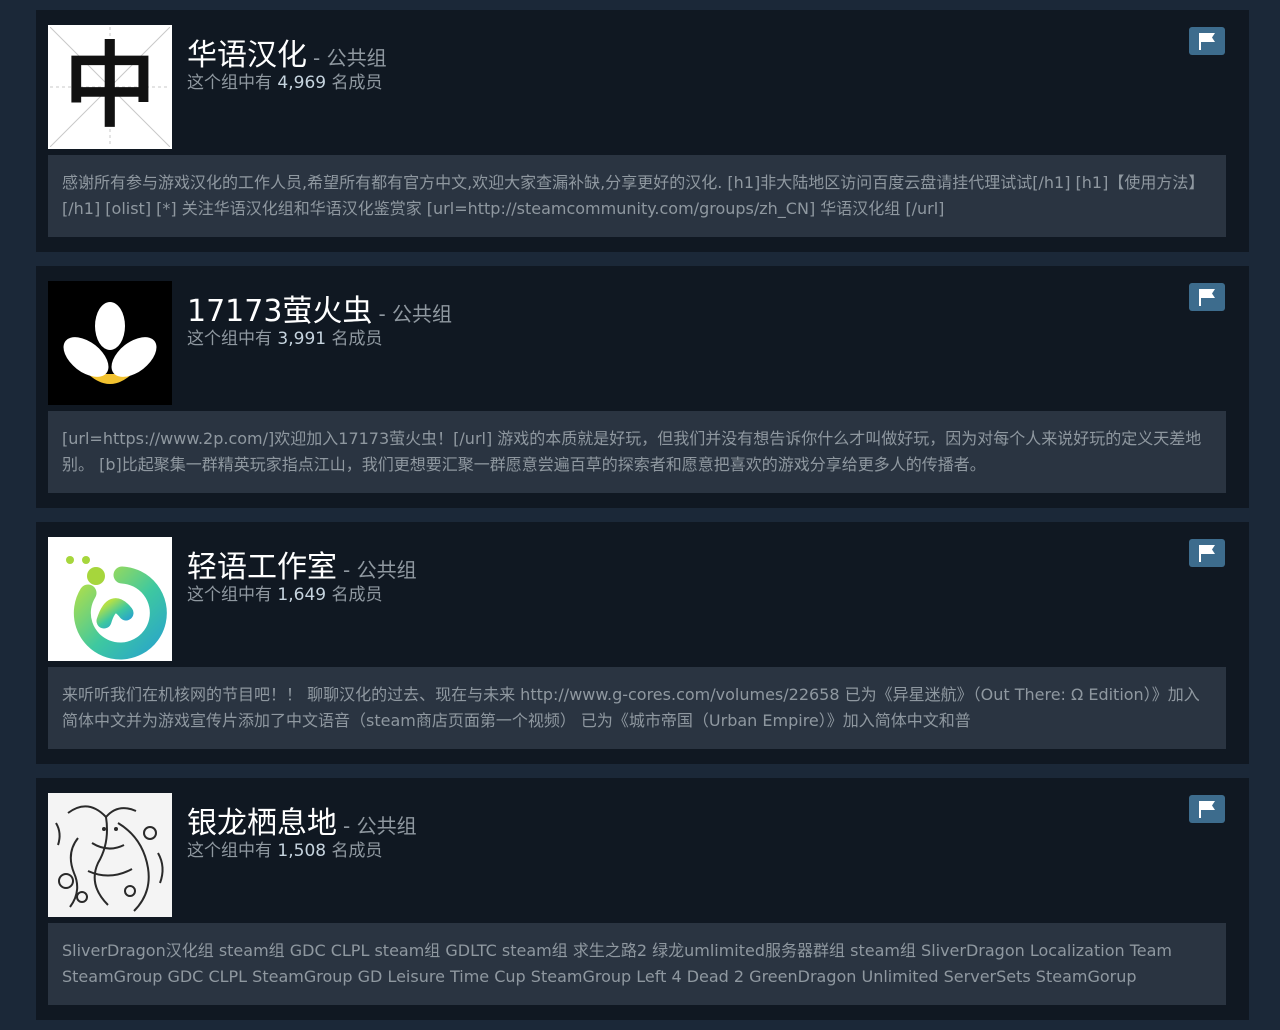  I want to click on member-count-line: 这个组中有 3,991 名成员, so click(285, 339).